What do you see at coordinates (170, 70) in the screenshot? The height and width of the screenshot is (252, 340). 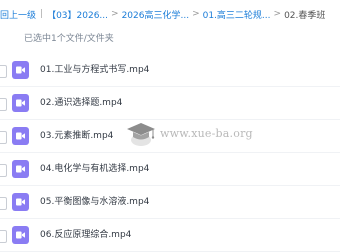 I see `file-row: 01.工业与方程式书写.mp4` at bounding box center [170, 70].